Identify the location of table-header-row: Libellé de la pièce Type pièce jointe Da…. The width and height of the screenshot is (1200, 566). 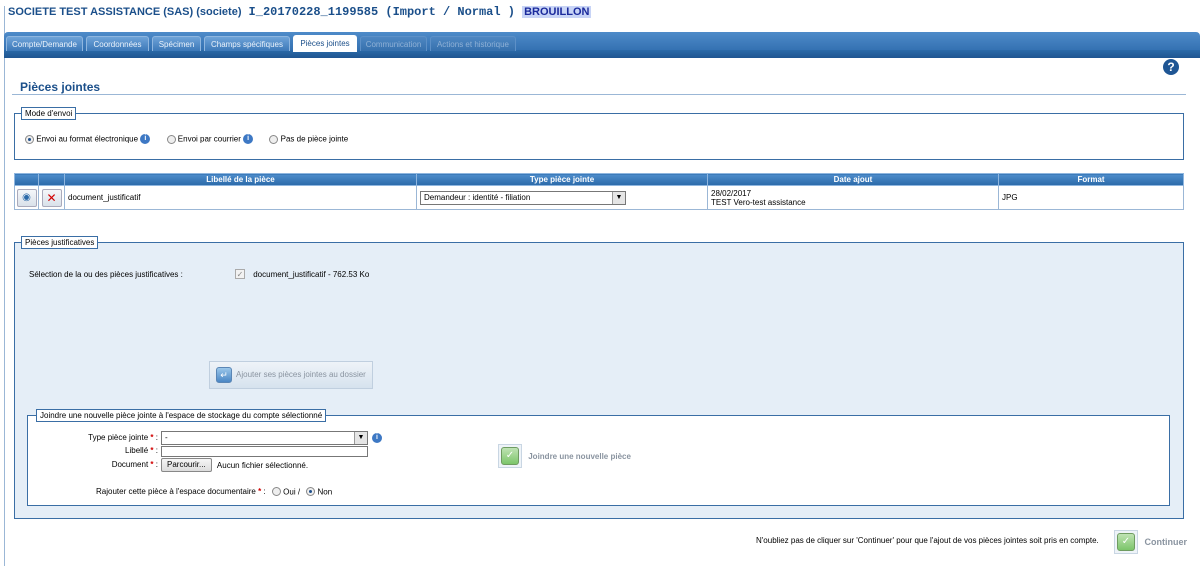
(599, 179).